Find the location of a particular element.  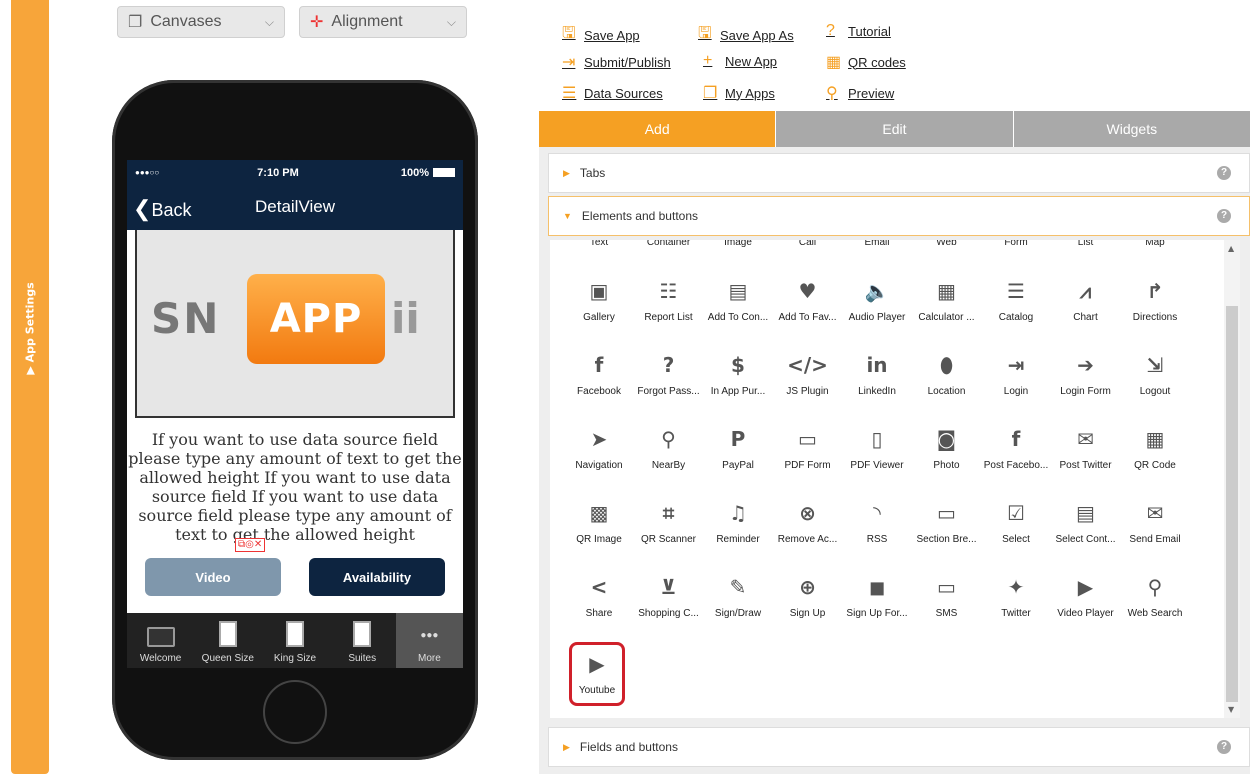

link-label: New App is located at coordinates (751, 61).